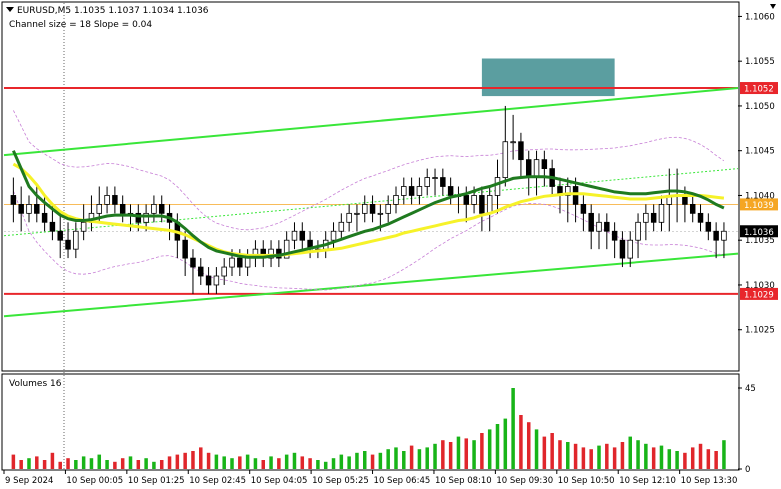  I want to click on price-tick-label: 1.1050, so click(760, 107).